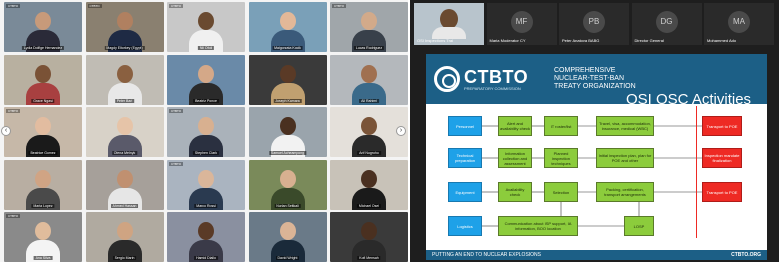 This screenshot has width=779, height=262. I want to click on participant-name: Marco Rossi, so click(206, 205).